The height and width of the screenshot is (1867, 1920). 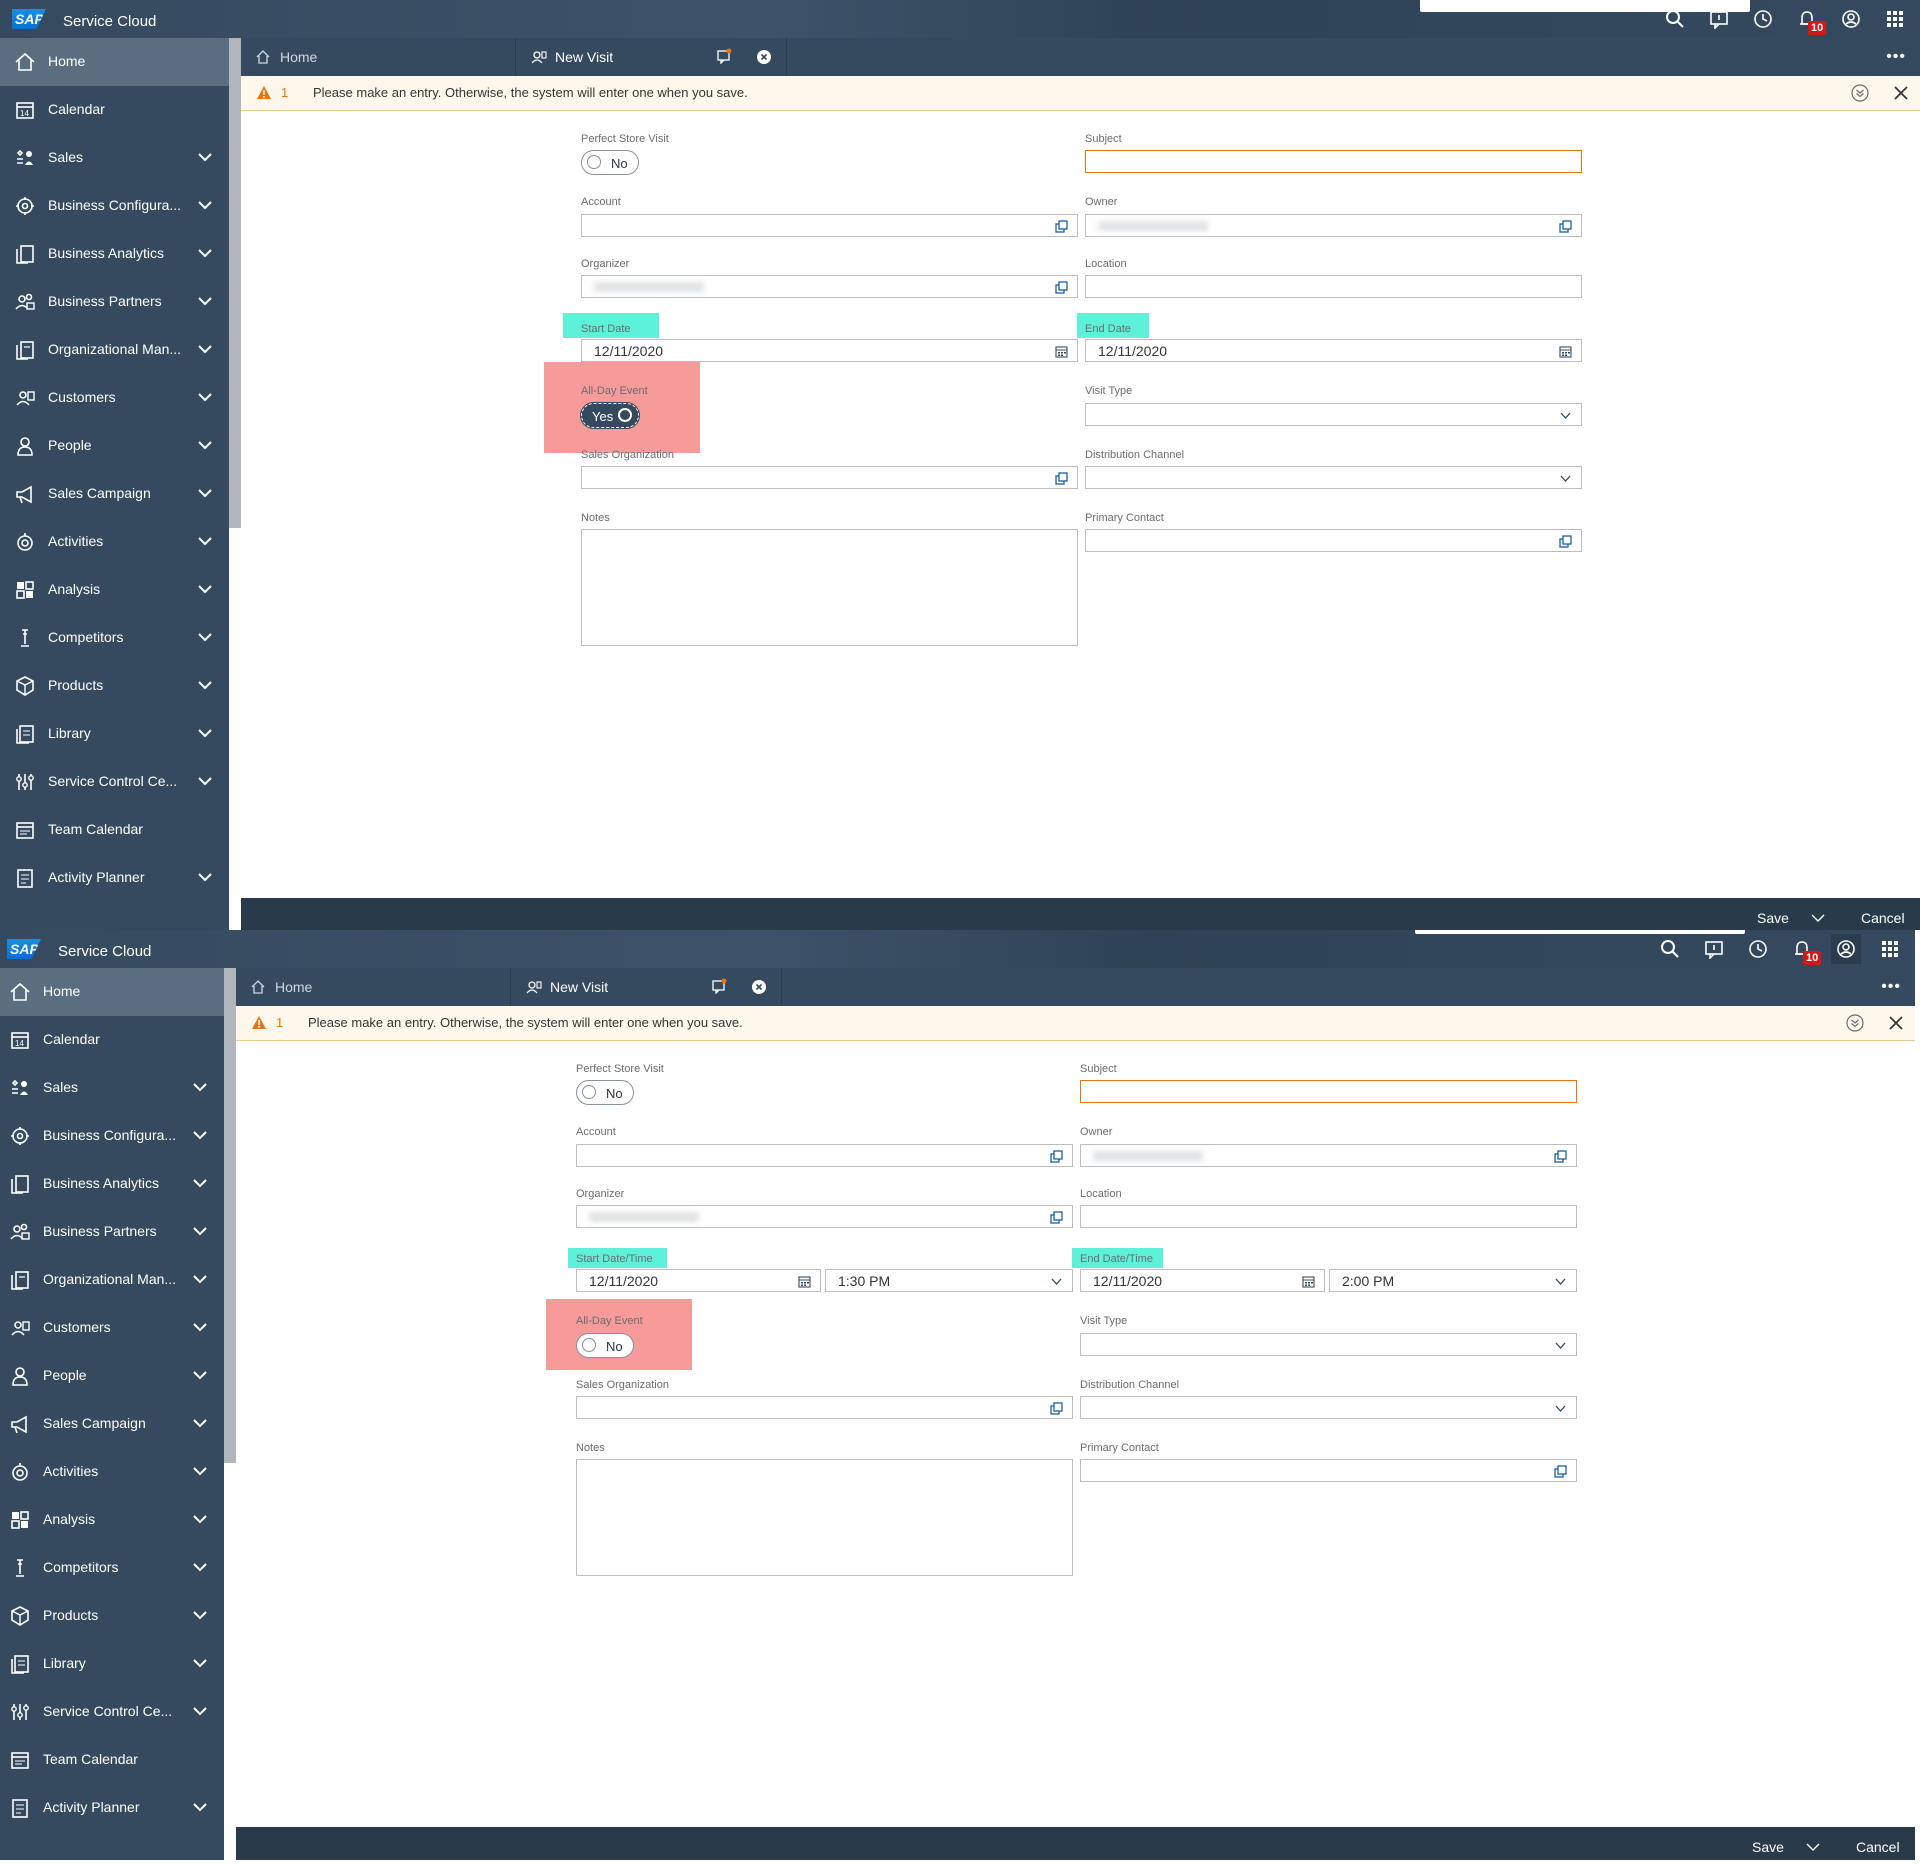 What do you see at coordinates (1333, 414) in the screenshot?
I see `visit-type-select` at bounding box center [1333, 414].